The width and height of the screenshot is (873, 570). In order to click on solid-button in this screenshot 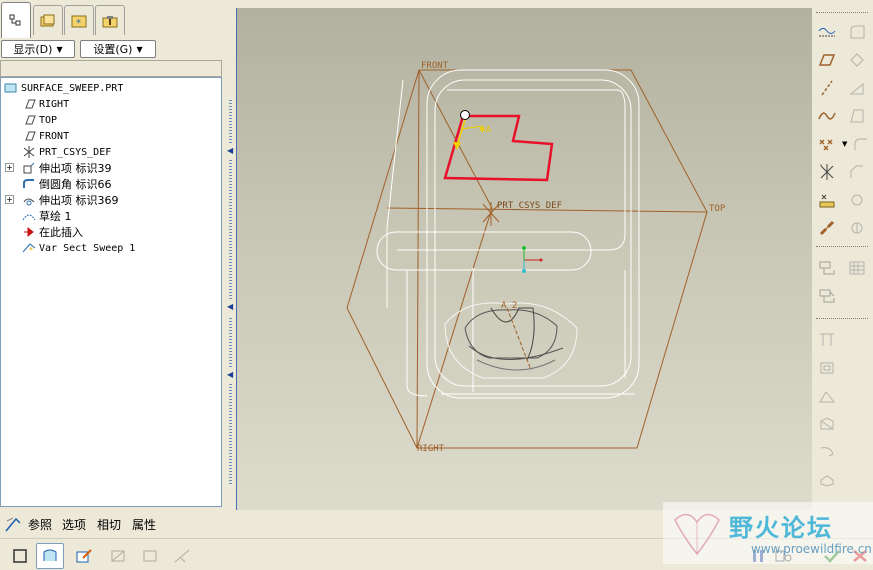, I will do `click(20, 556)`.